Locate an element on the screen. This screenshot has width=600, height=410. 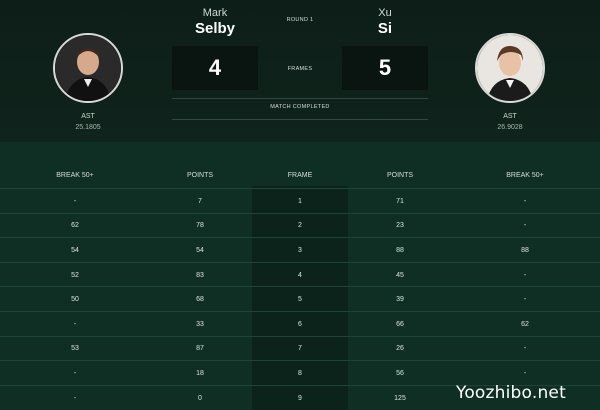
table-row: 62 78 2 23 - is located at coordinates (300, 225).